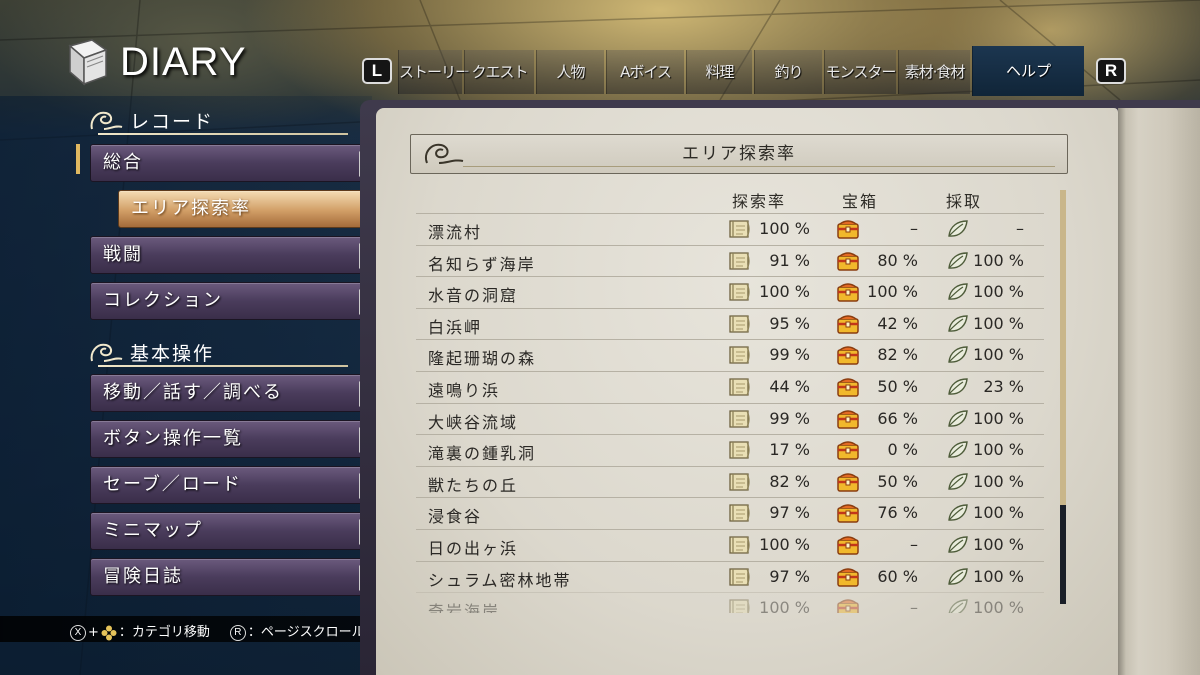 The image size is (1200, 675). I want to click on tab-monster: モンスター, so click(860, 72).